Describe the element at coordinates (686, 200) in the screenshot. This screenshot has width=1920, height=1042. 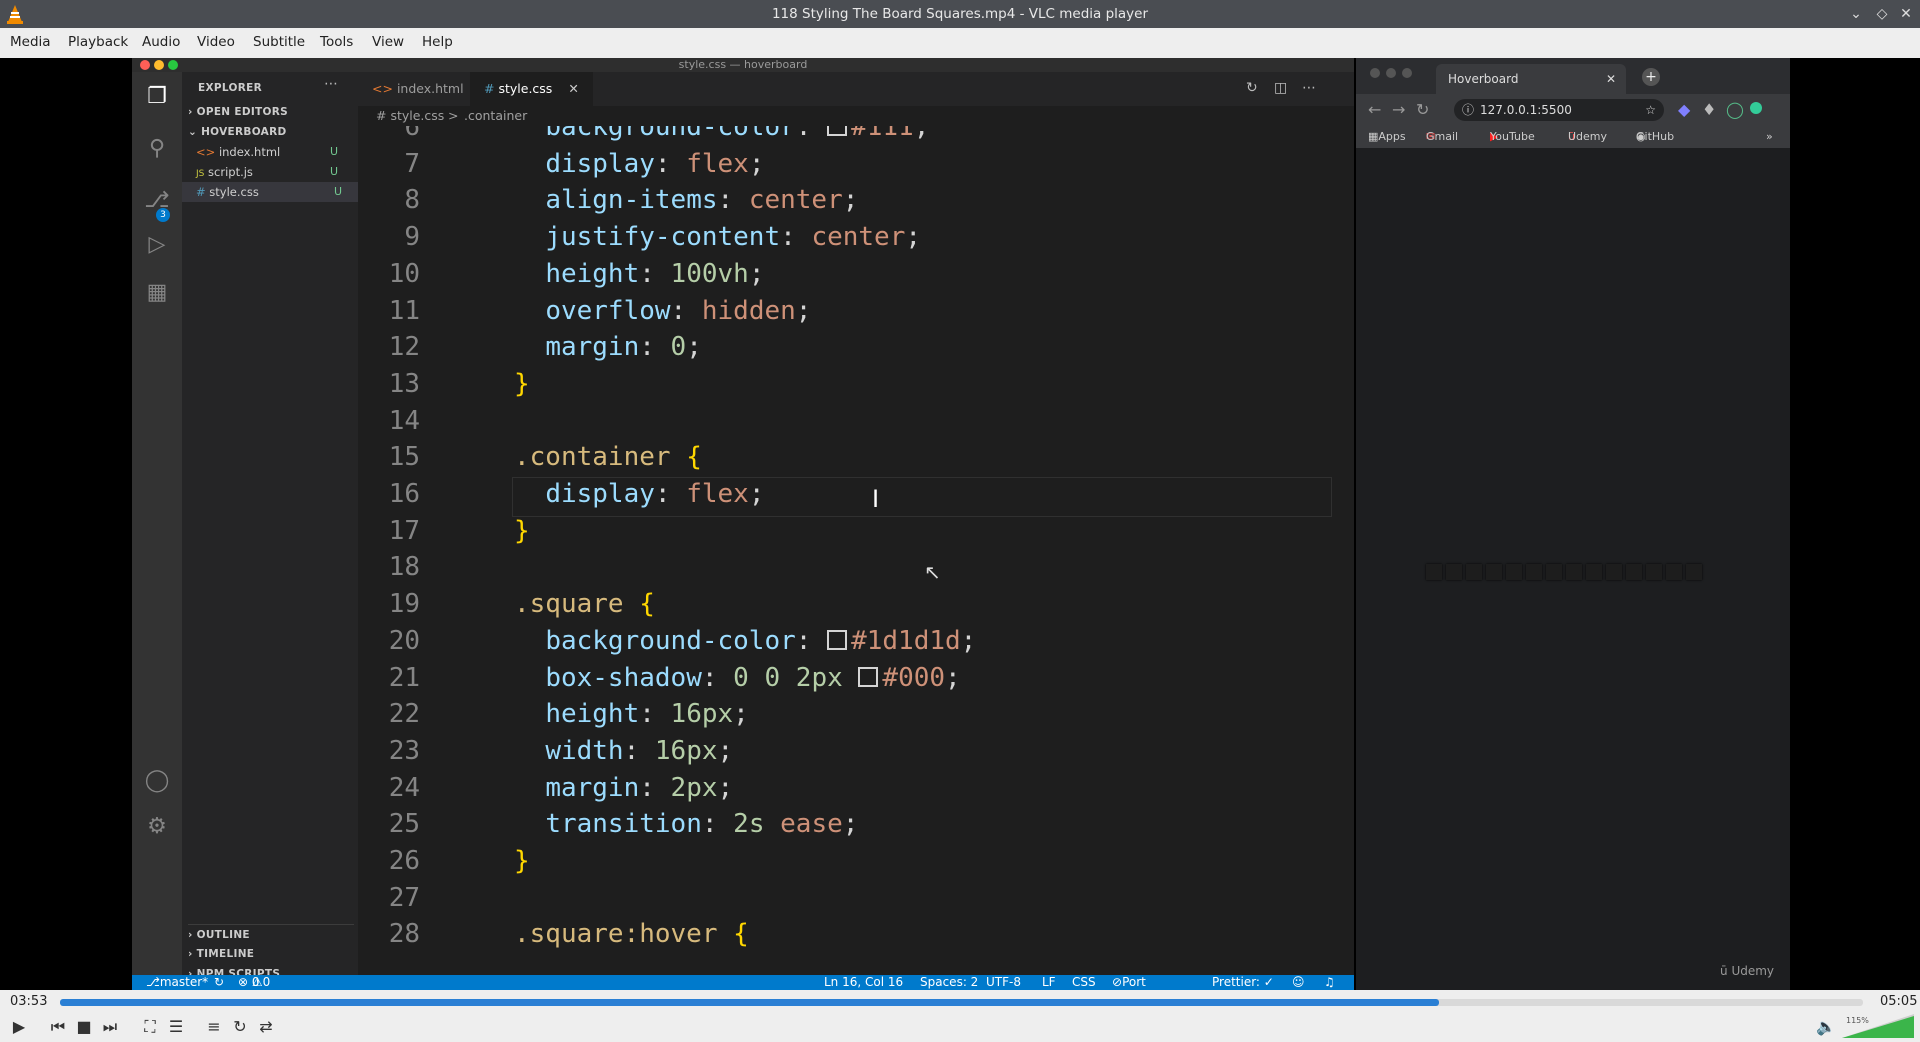
I see `code-line: align-items: center;` at that location.